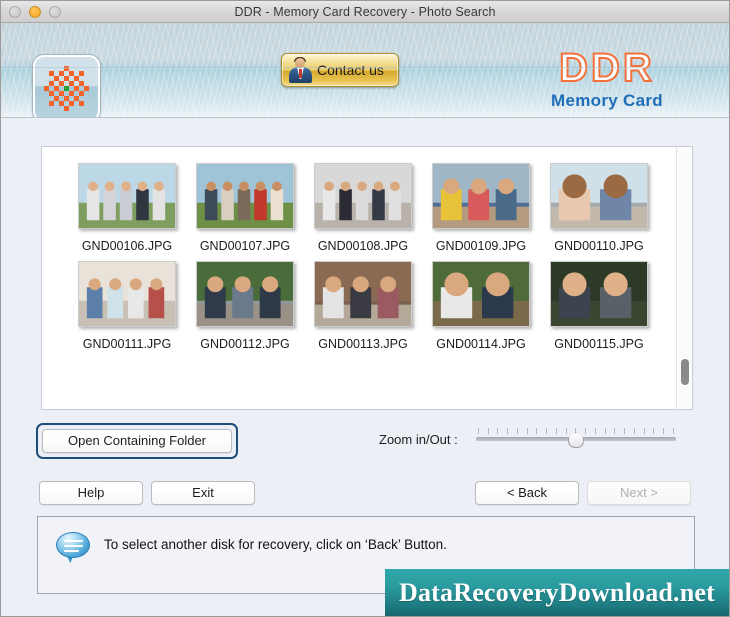 This screenshot has width=730, height=617. I want to click on watermark-text: DataRecoveryDownload.net, so click(557, 592).